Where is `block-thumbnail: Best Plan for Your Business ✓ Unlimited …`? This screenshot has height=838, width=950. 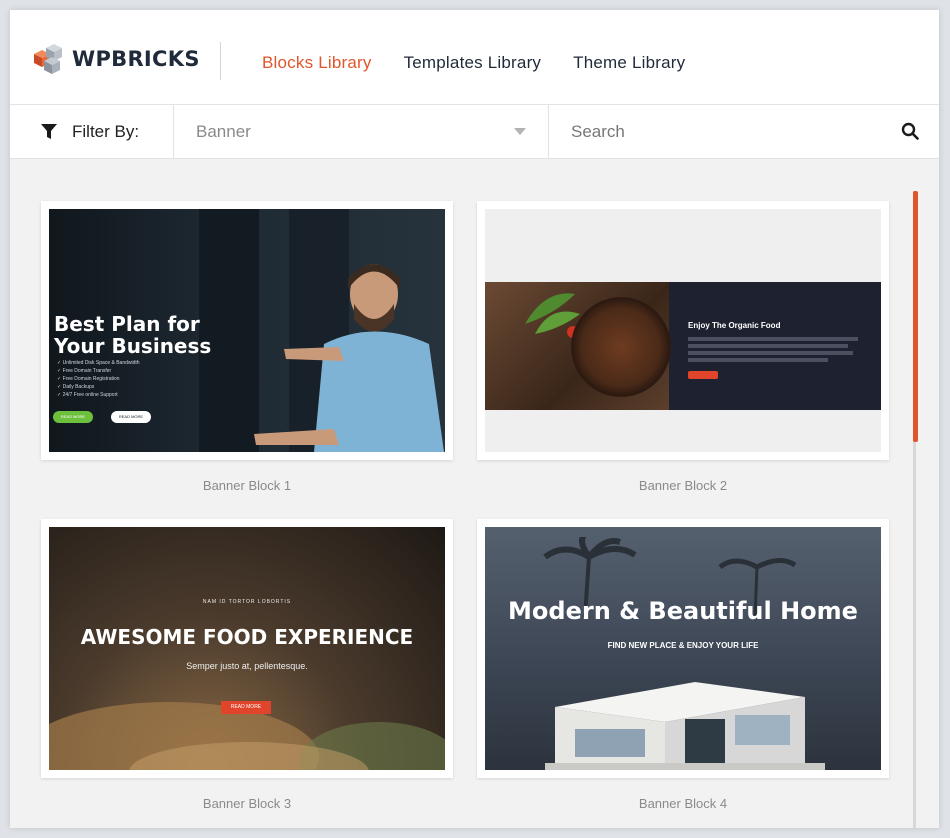 block-thumbnail: Best Plan for Your Business ✓ Unlimited … is located at coordinates (247, 330).